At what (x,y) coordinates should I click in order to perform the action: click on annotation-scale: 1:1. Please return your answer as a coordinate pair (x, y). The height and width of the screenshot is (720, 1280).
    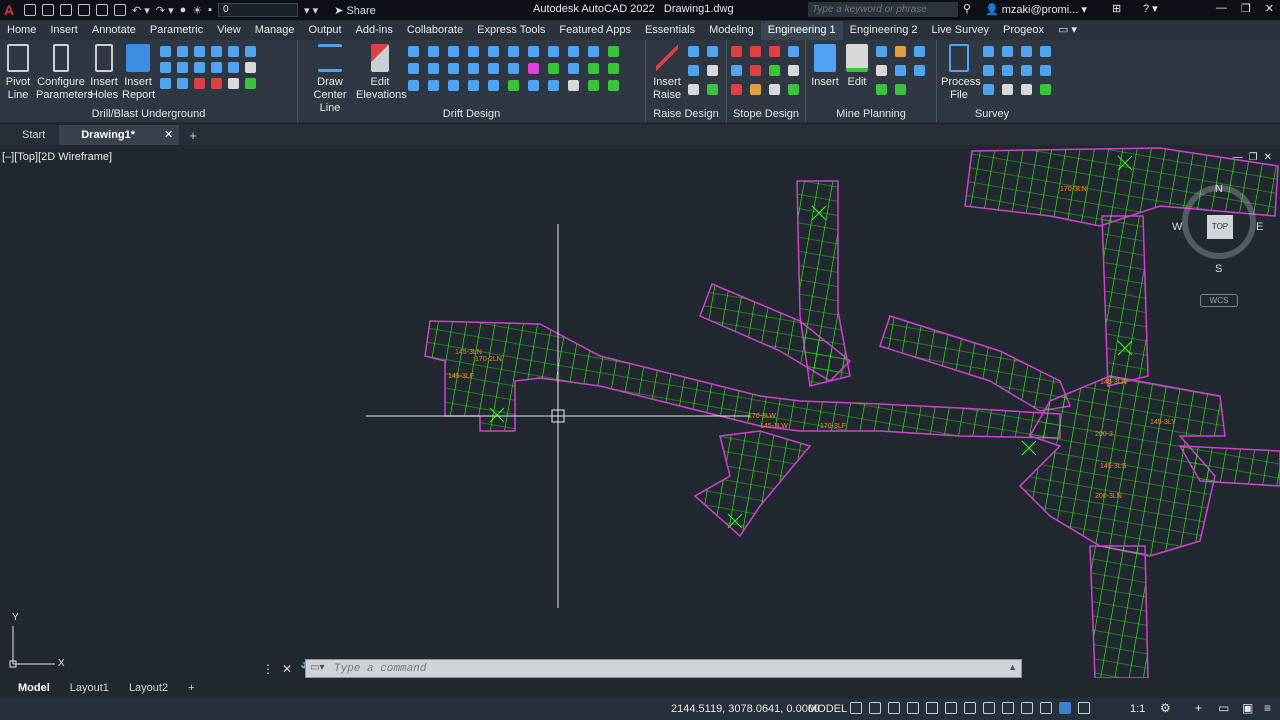
    Looking at the image, I should click on (1137, 709).